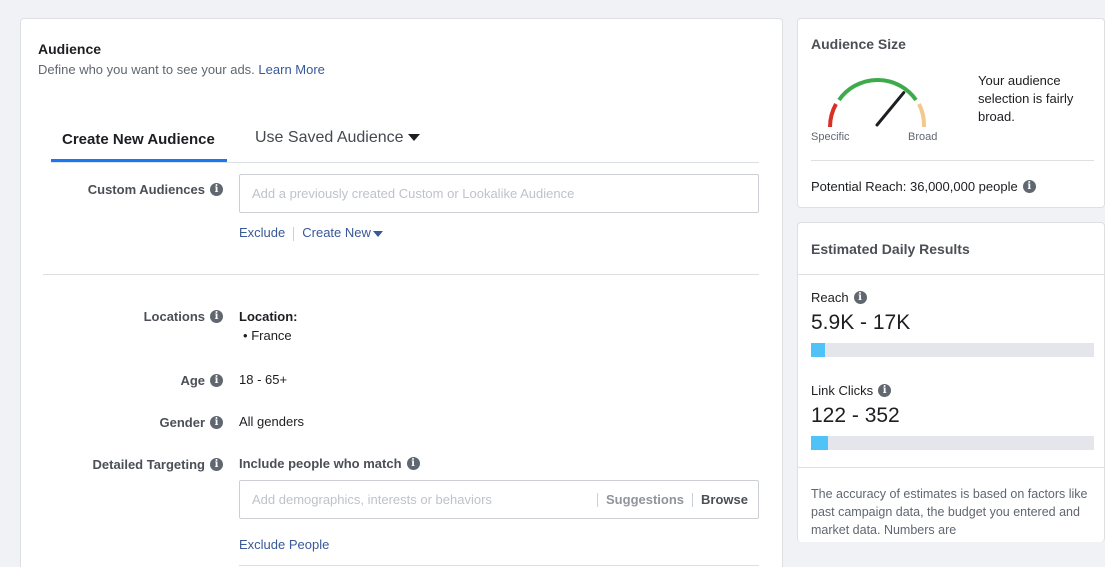 Image resolution: width=1105 pixels, height=567 pixels. I want to click on reach-value: 5.9K - 17K, so click(861, 322).